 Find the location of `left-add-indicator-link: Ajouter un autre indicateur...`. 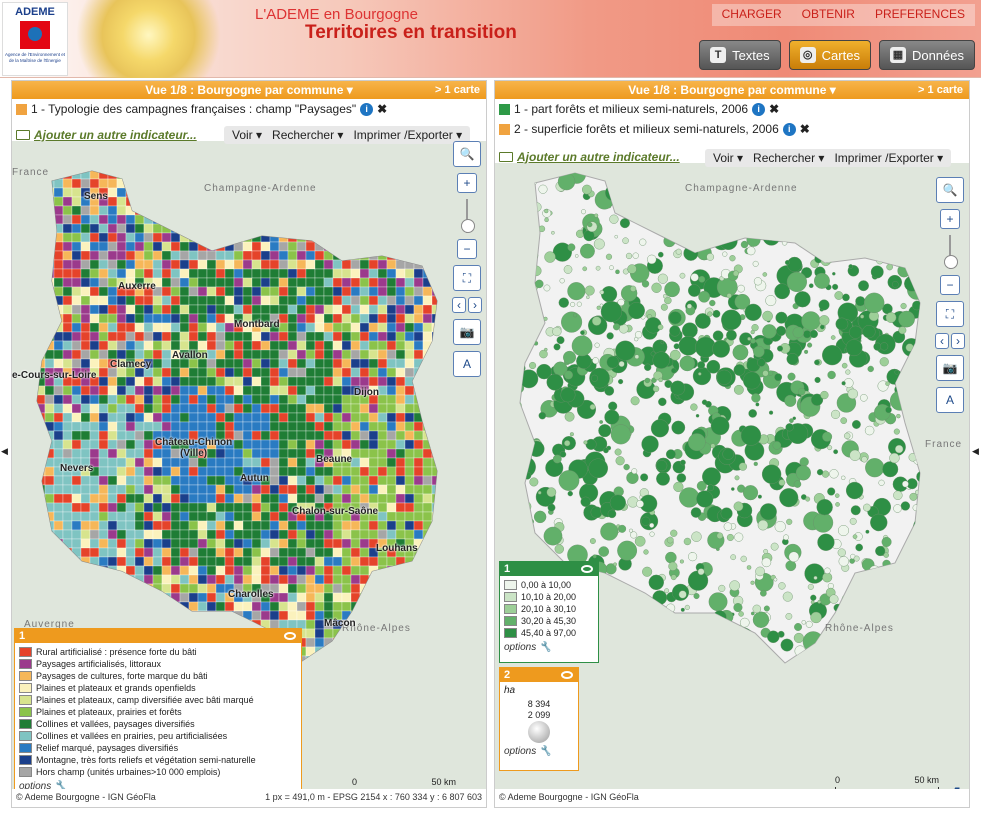

left-add-indicator-link: Ajouter un autre indicateur... is located at coordinates (115, 135).